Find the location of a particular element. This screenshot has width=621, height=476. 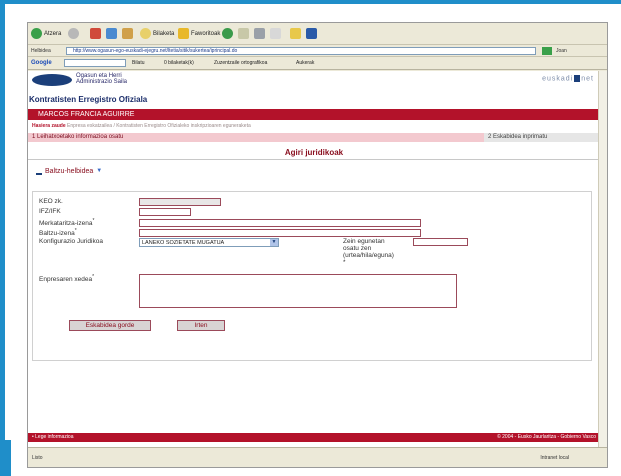

step-2: 2 Eskabidea inprimatu is located at coordinates (542, 137).